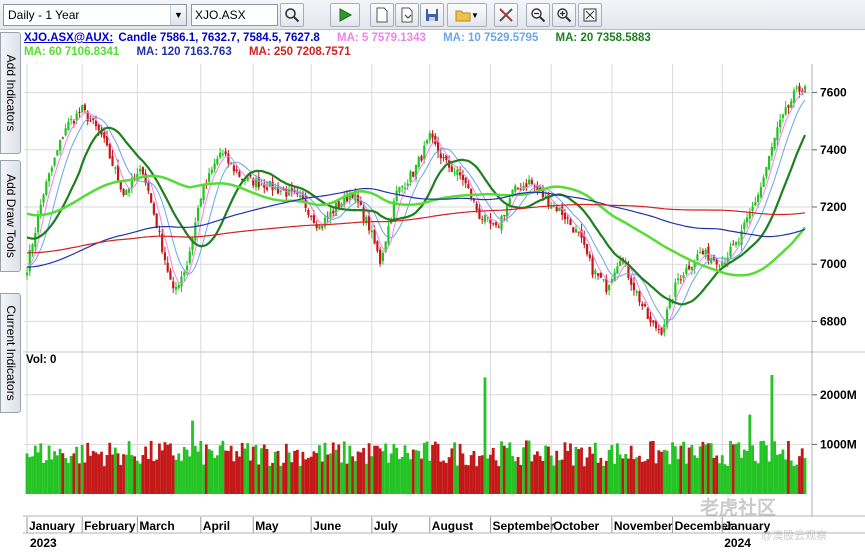  What do you see at coordinates (219, 38) in the screenshot?
I see `legend-candle: Candle 7586.1, 7632.7, 7584.5, 7627.8` at bounding box center [219, 38].